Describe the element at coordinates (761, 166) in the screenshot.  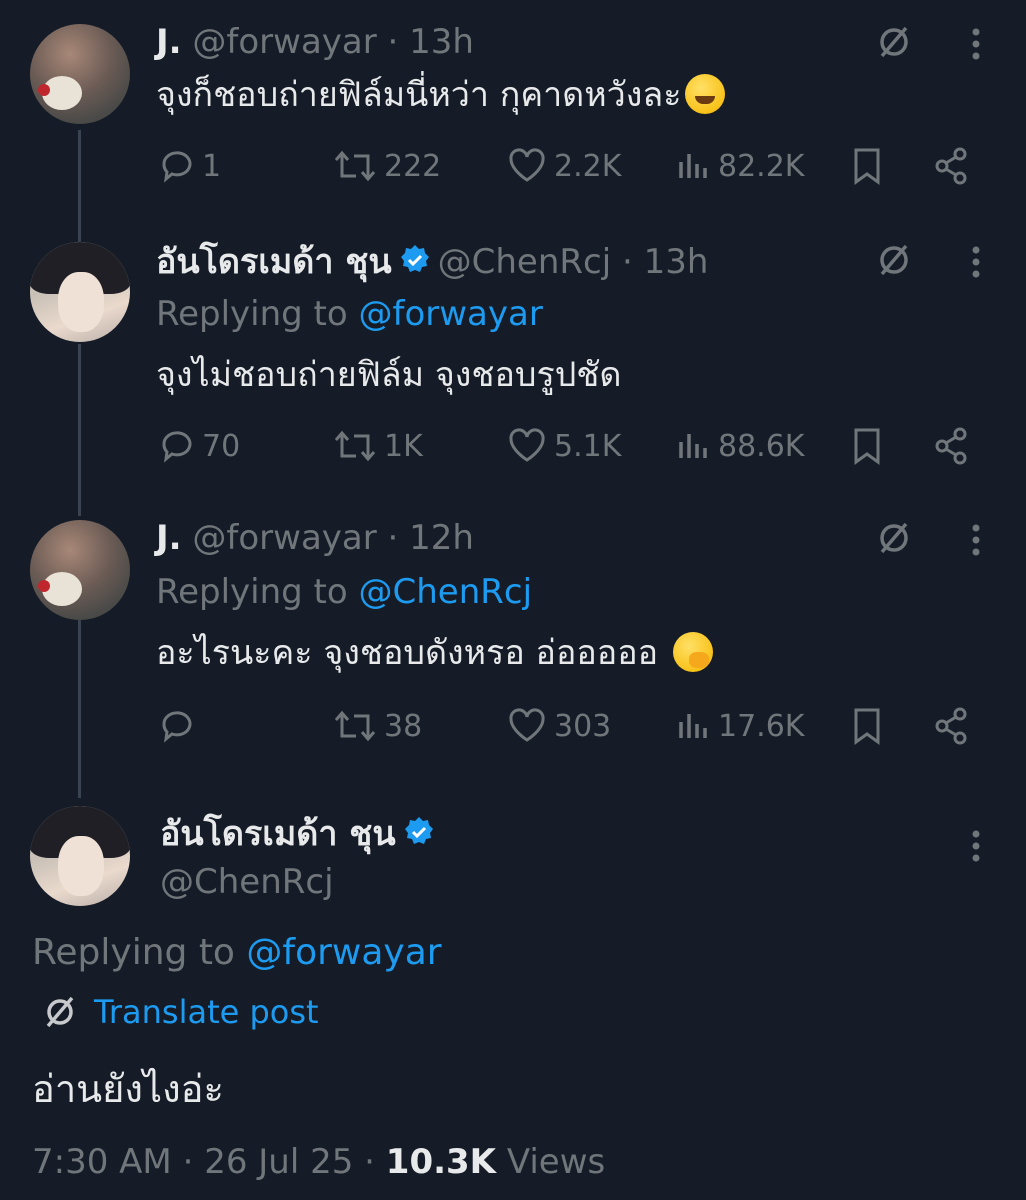
I see `view-count: 82.2K` at that location.